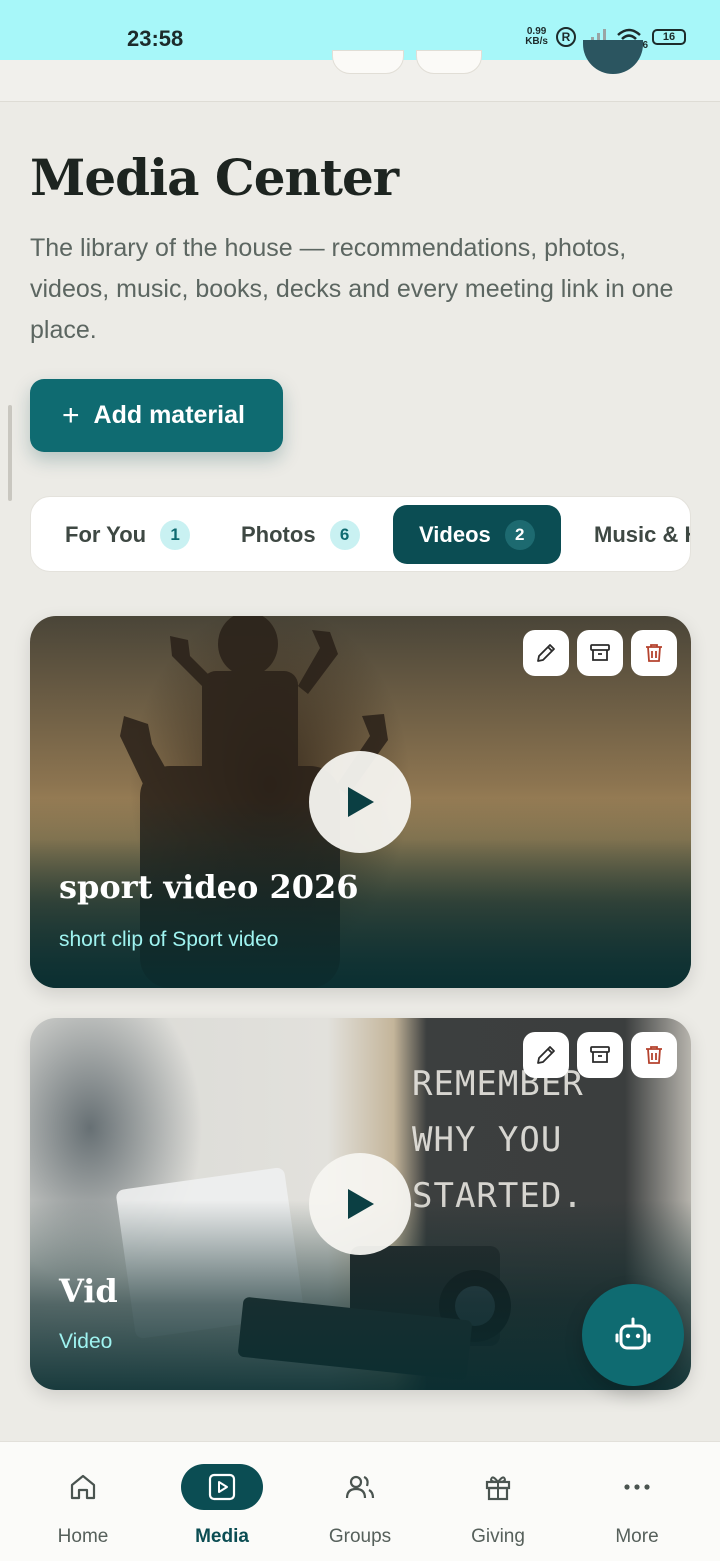 The height and width of the screenshot is (1561, 720). What do you see at coordinates (86, 1341) in the screenshot?
I see `video-subtitle: Video` at bounding box center [86, 1341].